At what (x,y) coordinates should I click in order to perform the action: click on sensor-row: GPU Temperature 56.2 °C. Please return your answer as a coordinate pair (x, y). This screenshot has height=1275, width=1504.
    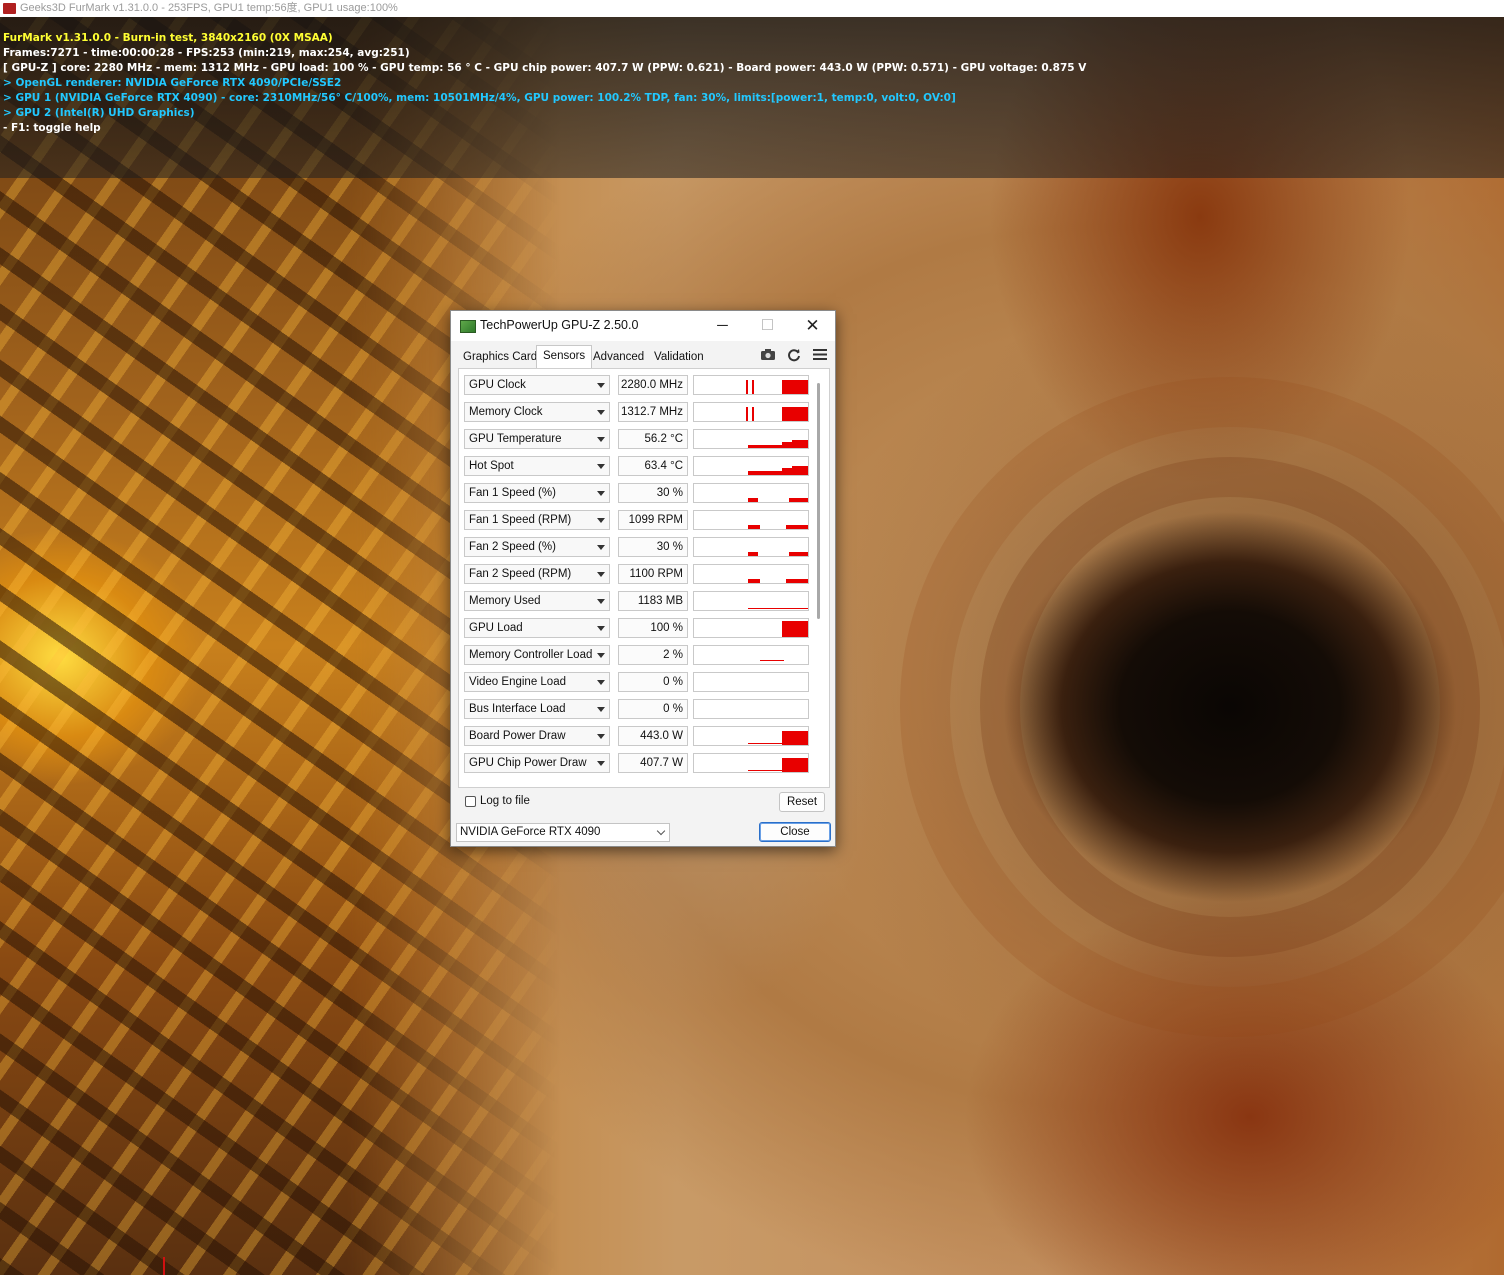
    Looking at the image, I should click on (636, 440).